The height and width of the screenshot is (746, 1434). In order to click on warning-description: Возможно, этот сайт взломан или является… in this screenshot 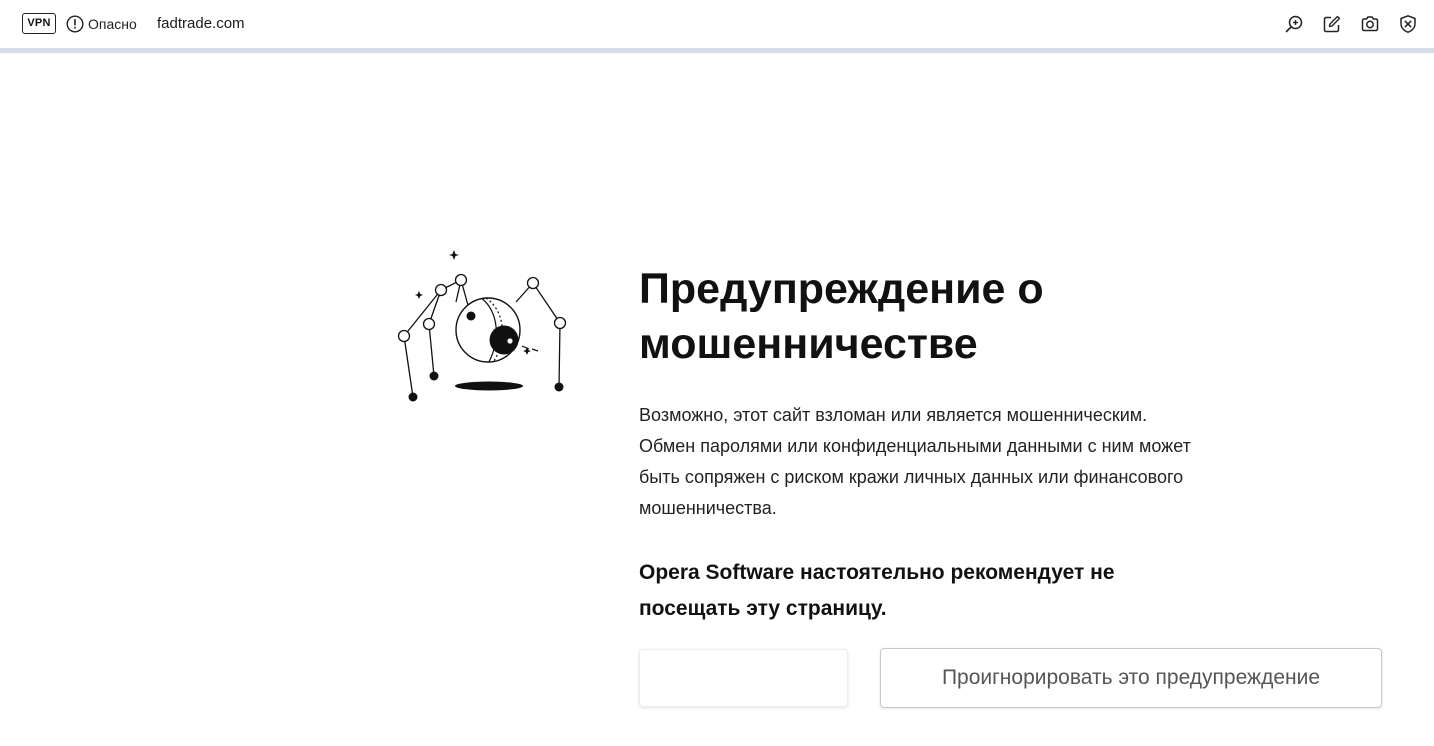, I will do `click(915, 461)`.